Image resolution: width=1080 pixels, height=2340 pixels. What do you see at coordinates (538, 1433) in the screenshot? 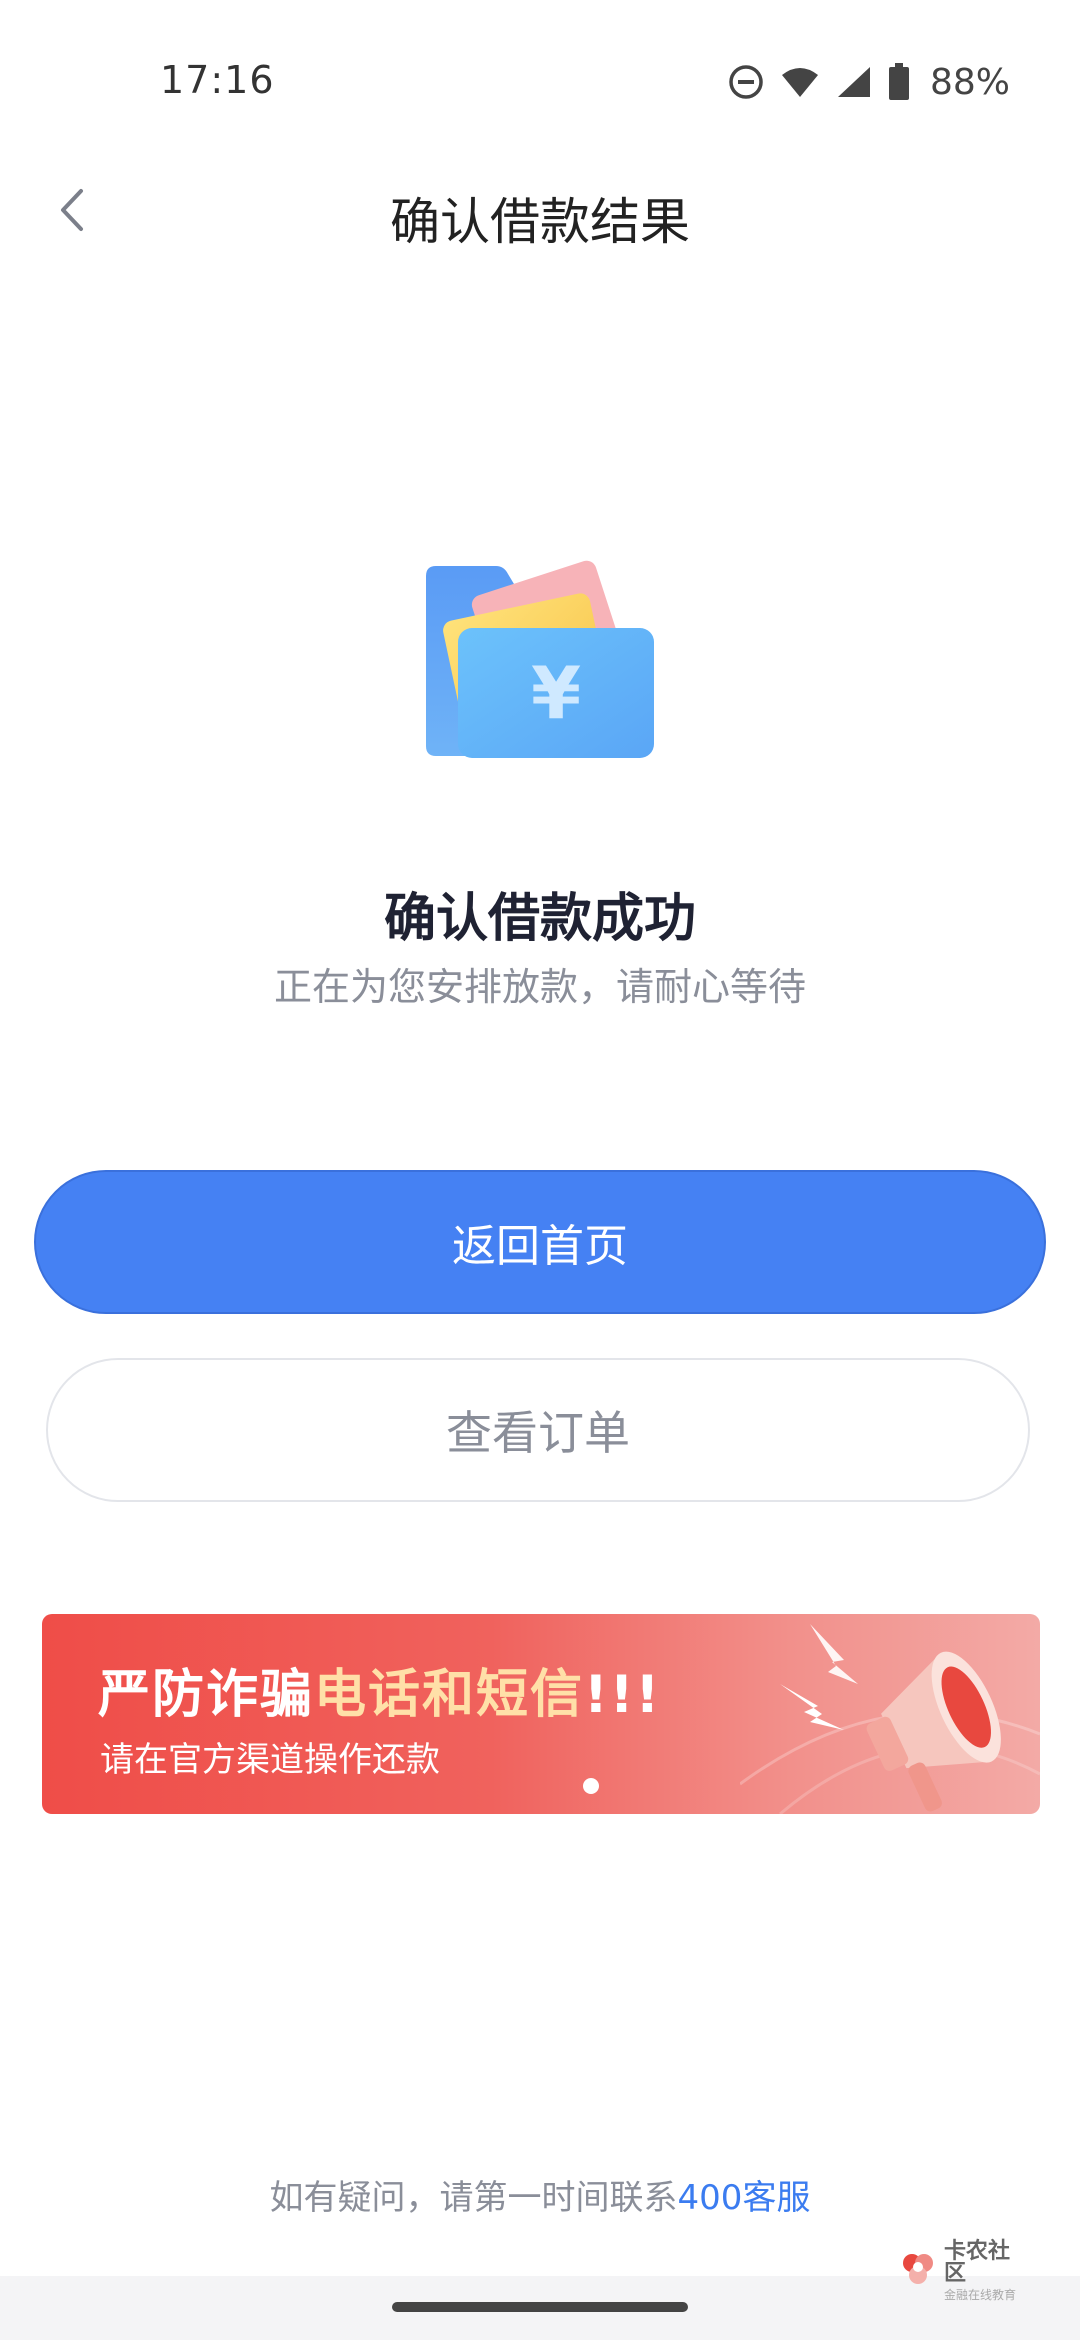
I see `view-order-label: 查看订单` at bounding box center [538, 1433].